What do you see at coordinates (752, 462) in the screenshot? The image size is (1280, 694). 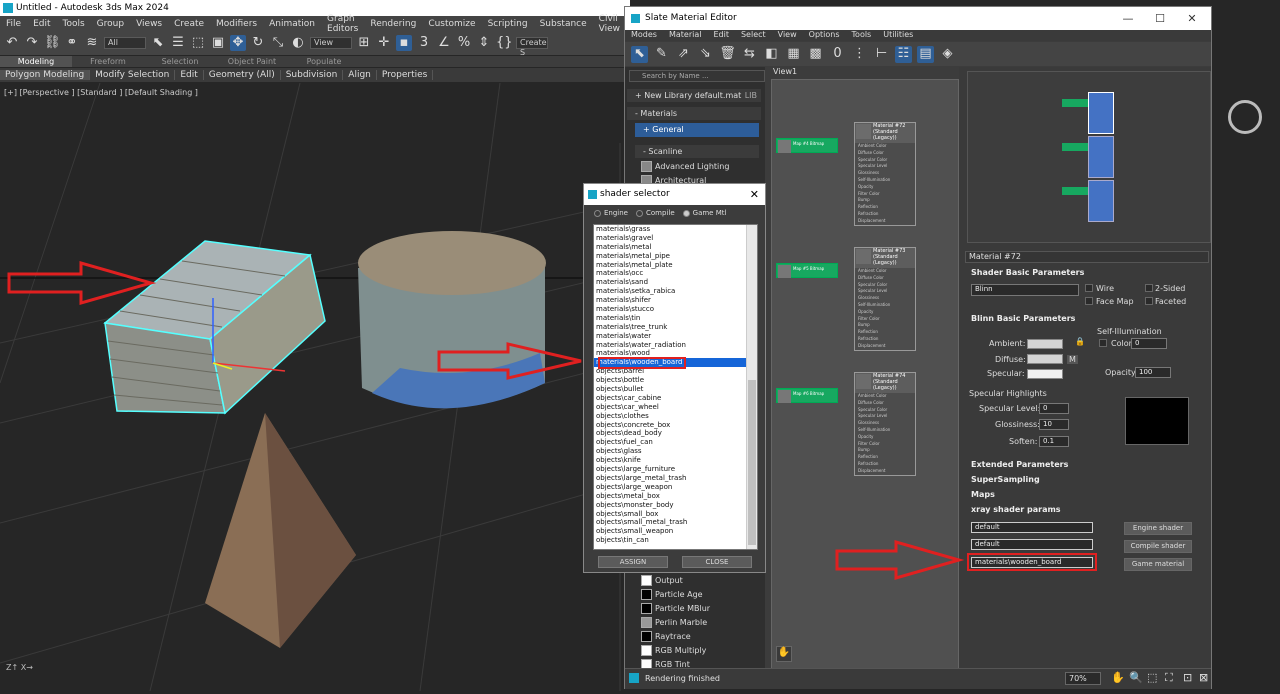 I see `scrollbar-thumb` at bounding box center [752, 462].